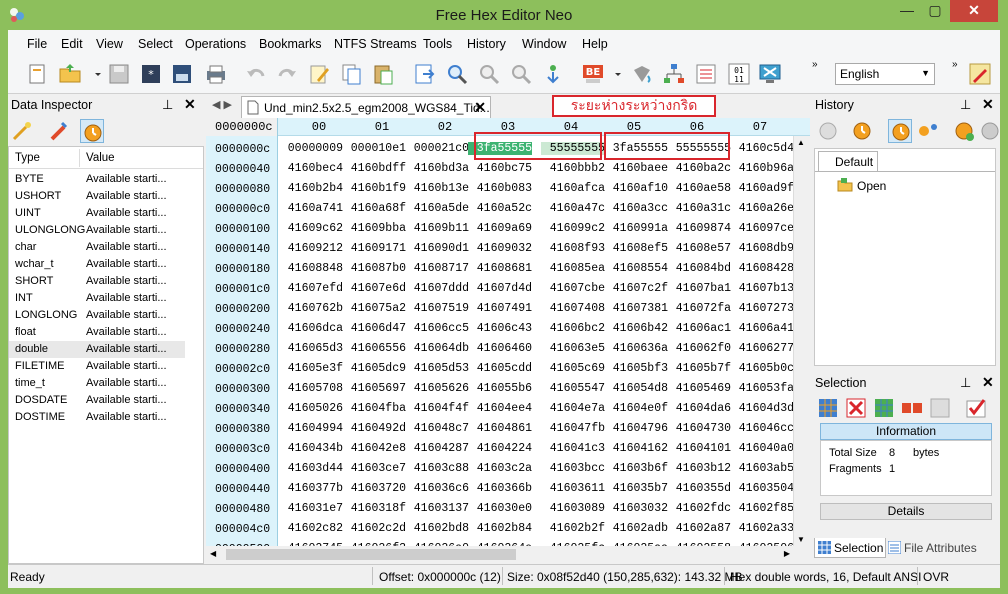 The height and width of the screenshot is (594, 1008). I want to click on hex-cell: 41608e57, so click(699, 248).